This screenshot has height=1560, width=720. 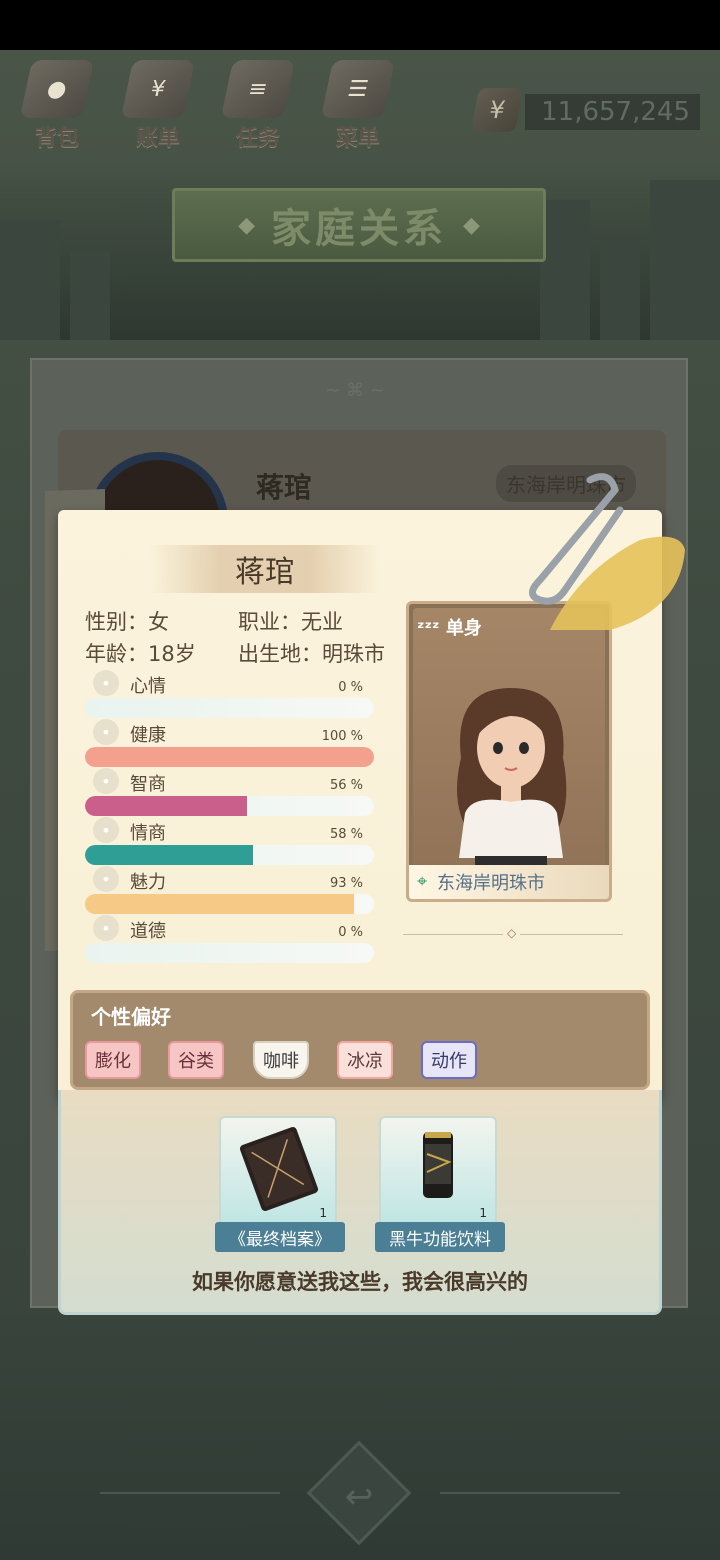 What do you see at coordinates (359, 229) in the screenshot?
I see `page-title: 家庭关系` at bounding box center [359, 229].